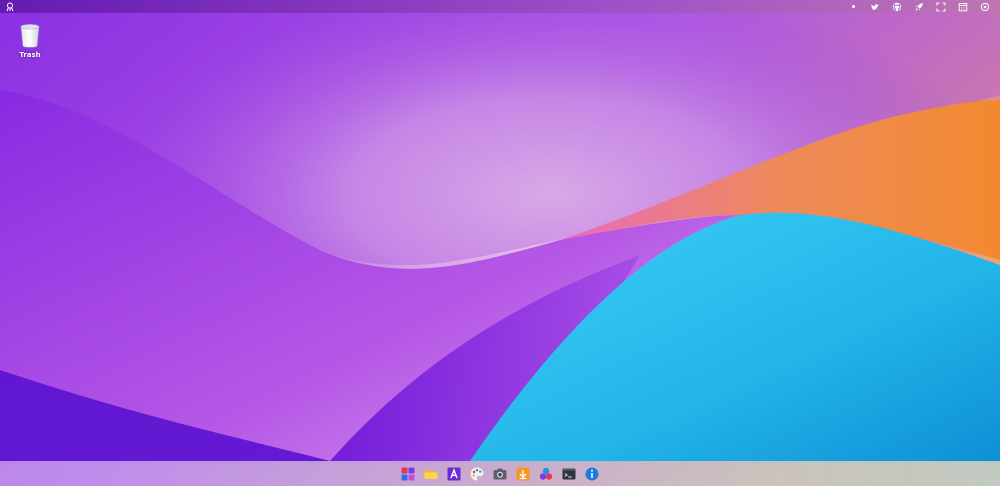 Image resolution: width=1000 pixels, height=486 pixels. Describe the element at coordinates (500, 6) in the screenshot. I see `top-panel` at that location.